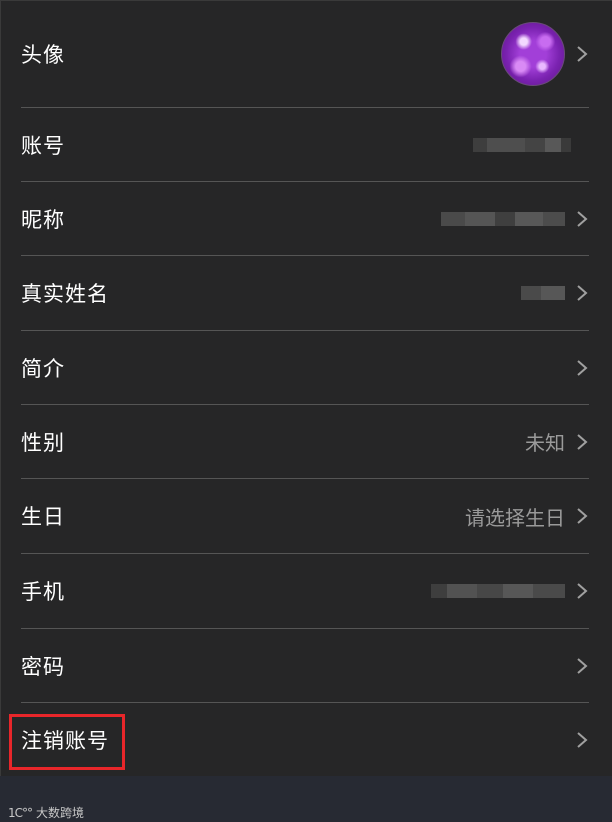  Describe the element at coordinates (503, 218) in the screenshot. I see `nickname-value-blurred` at that location.